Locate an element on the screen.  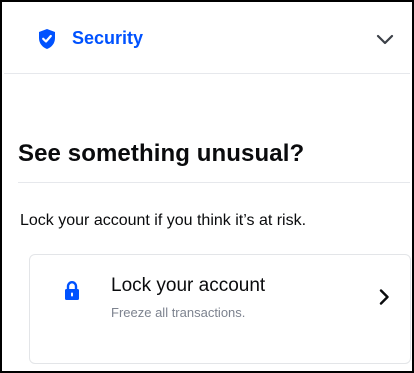
chevron-right-icon is located at coordinates (384, 297).